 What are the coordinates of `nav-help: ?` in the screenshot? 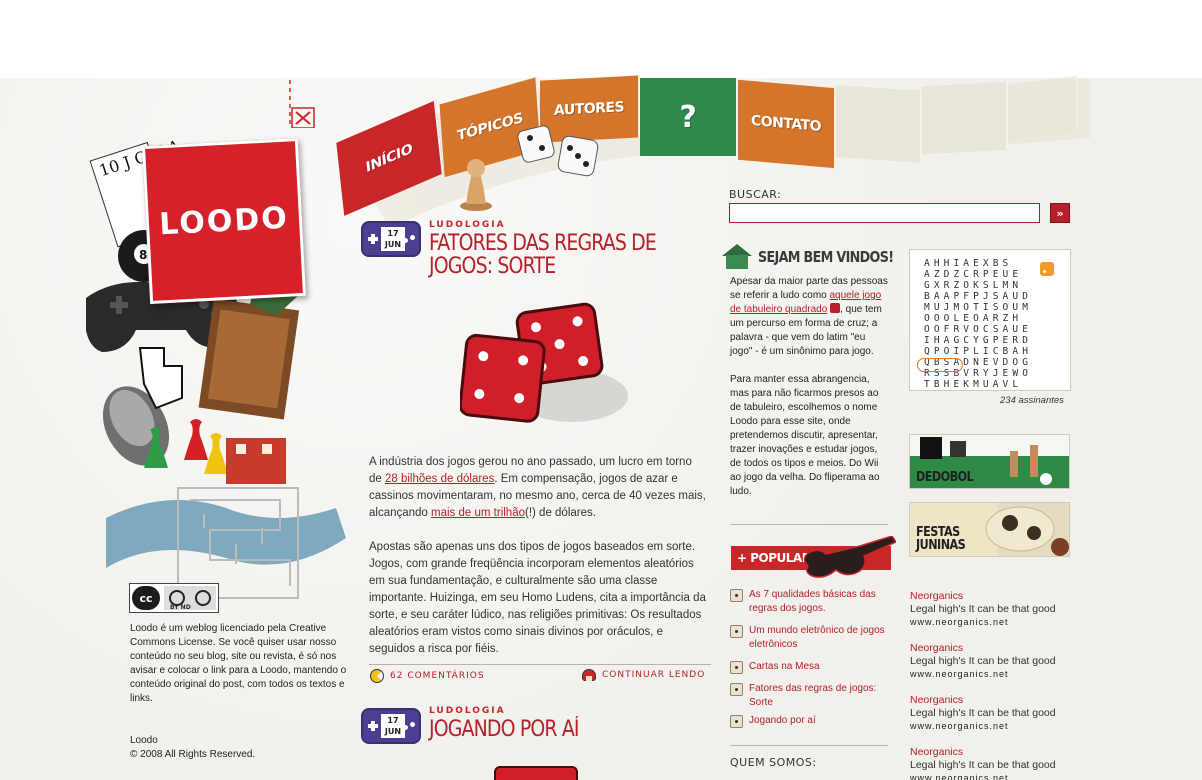 It's located at (689, 117).